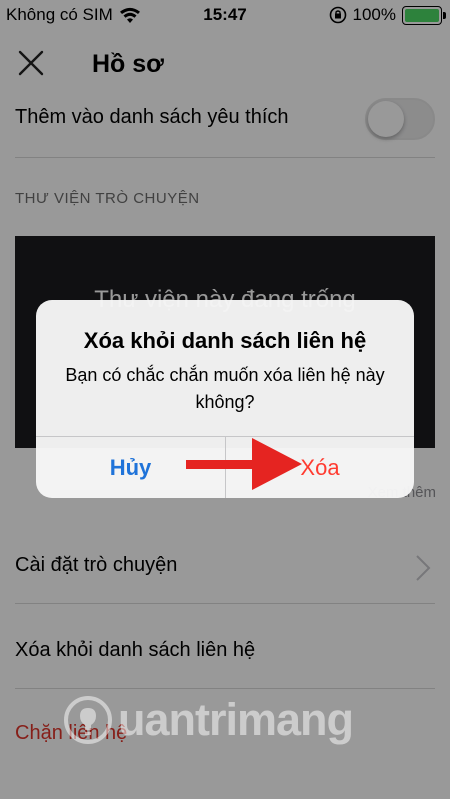 The image size is (450, 799). Describe the element at coordinates (244, 464) in the screenshot. I see `arrow-annotation-icon` at that location.